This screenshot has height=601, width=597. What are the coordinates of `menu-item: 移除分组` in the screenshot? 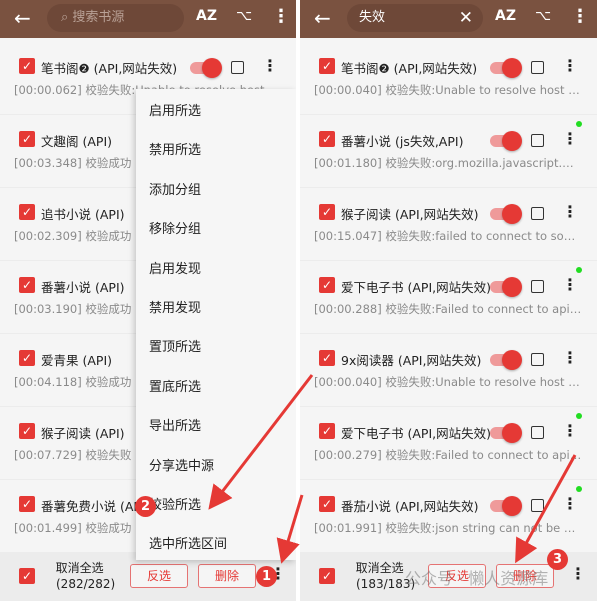 It's located at (175, 227).